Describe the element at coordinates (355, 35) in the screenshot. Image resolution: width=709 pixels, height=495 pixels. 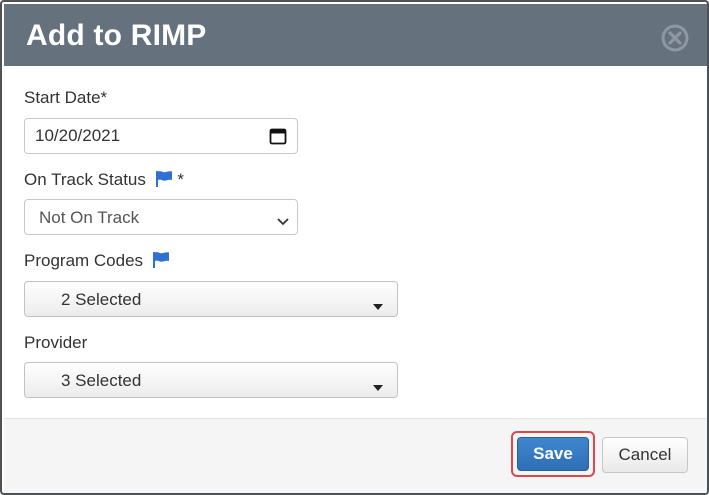
I see `dialog-header: Add to RIMP` at that location.